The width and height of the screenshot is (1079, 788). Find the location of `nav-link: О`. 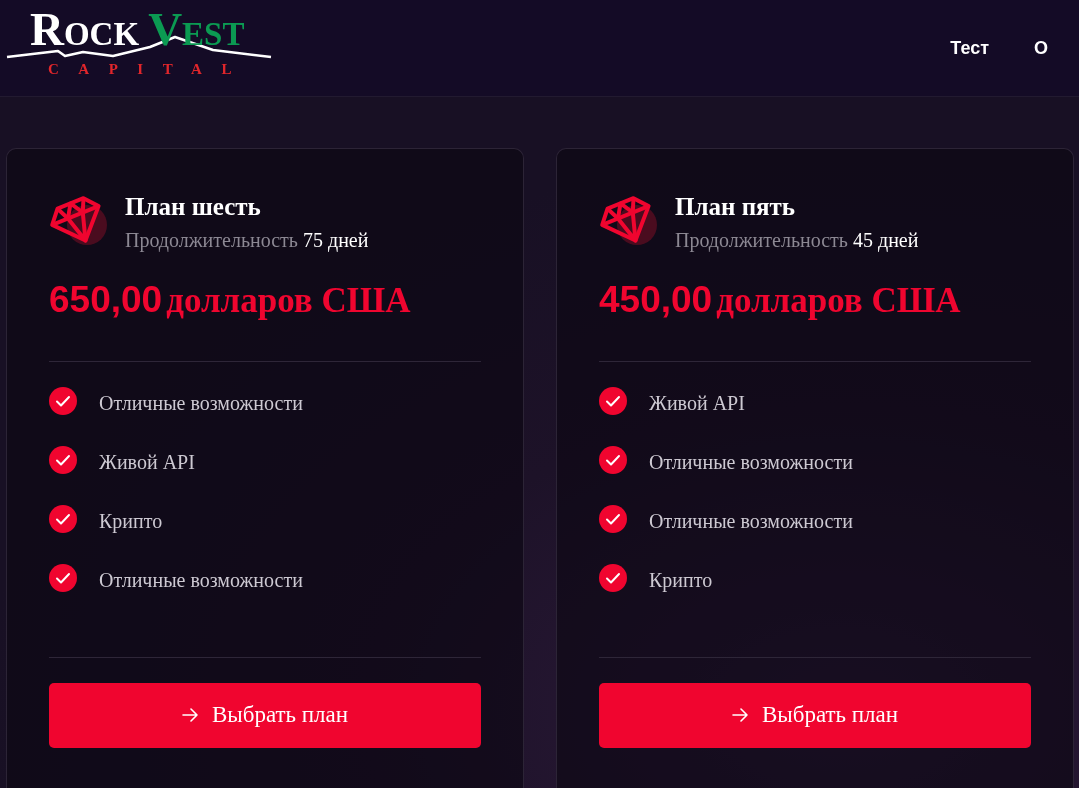

nav-link: О is located at coordinates (1041, 48).